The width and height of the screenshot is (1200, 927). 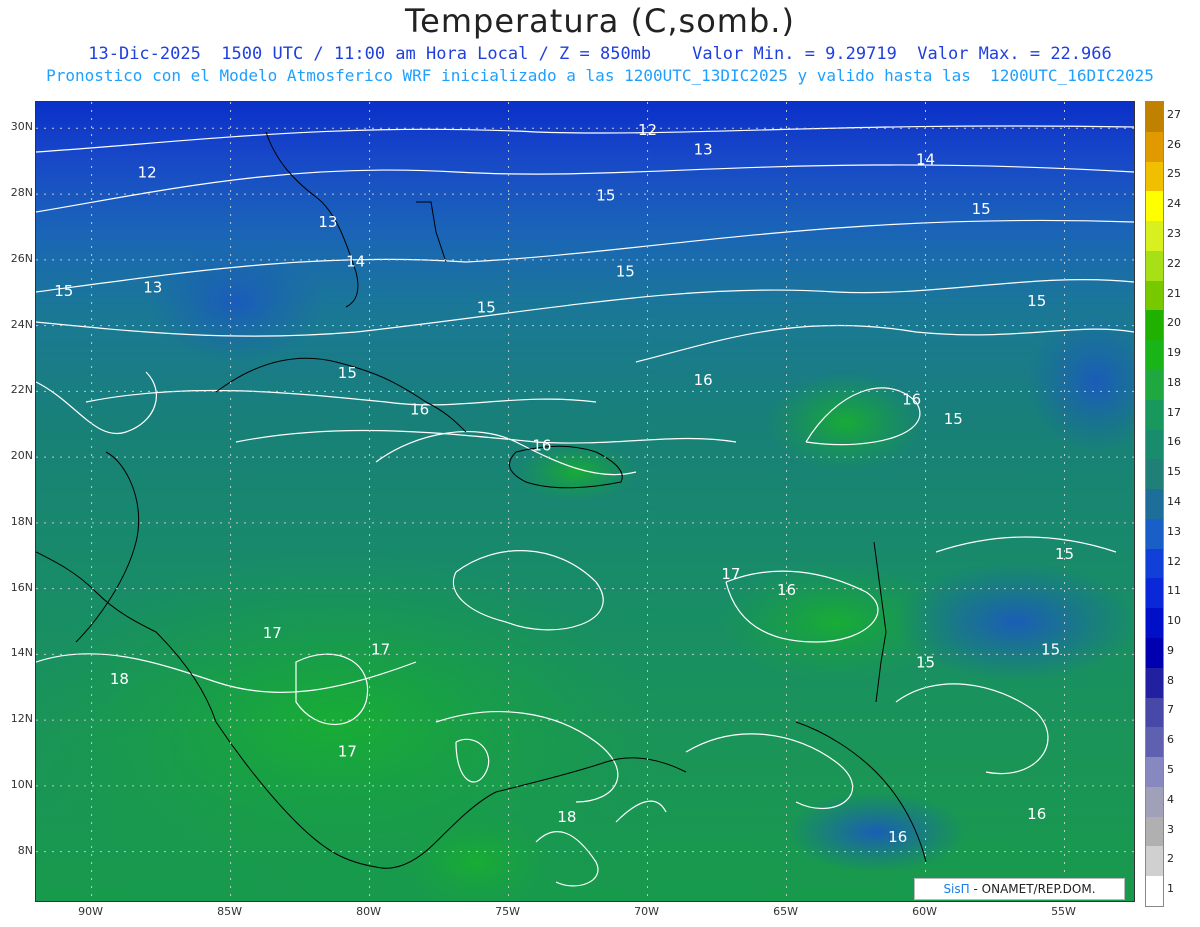 I want to click on color-legend-label: 10, so click(x=1174, y=621).